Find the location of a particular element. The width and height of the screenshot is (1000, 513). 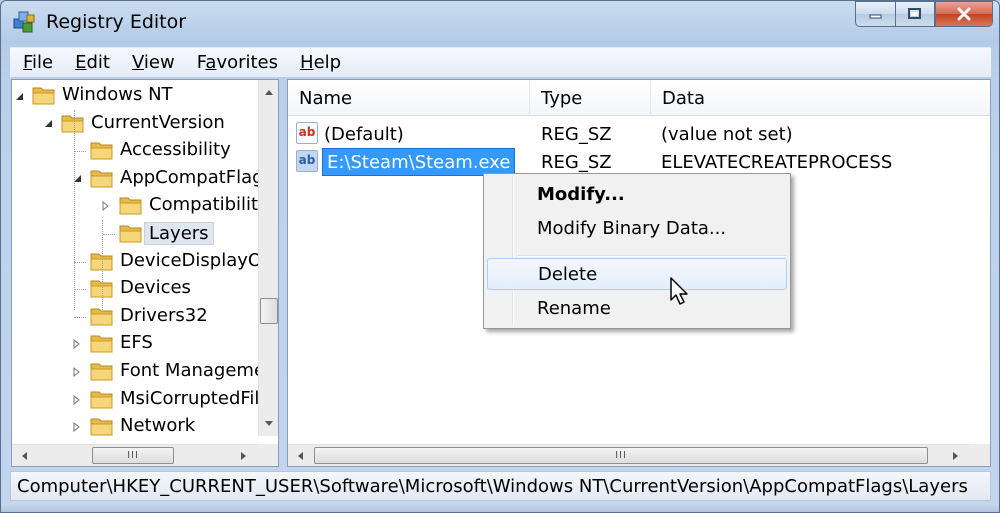

list-horizontal-scrollbar: III is located at coordinates (629, 455).